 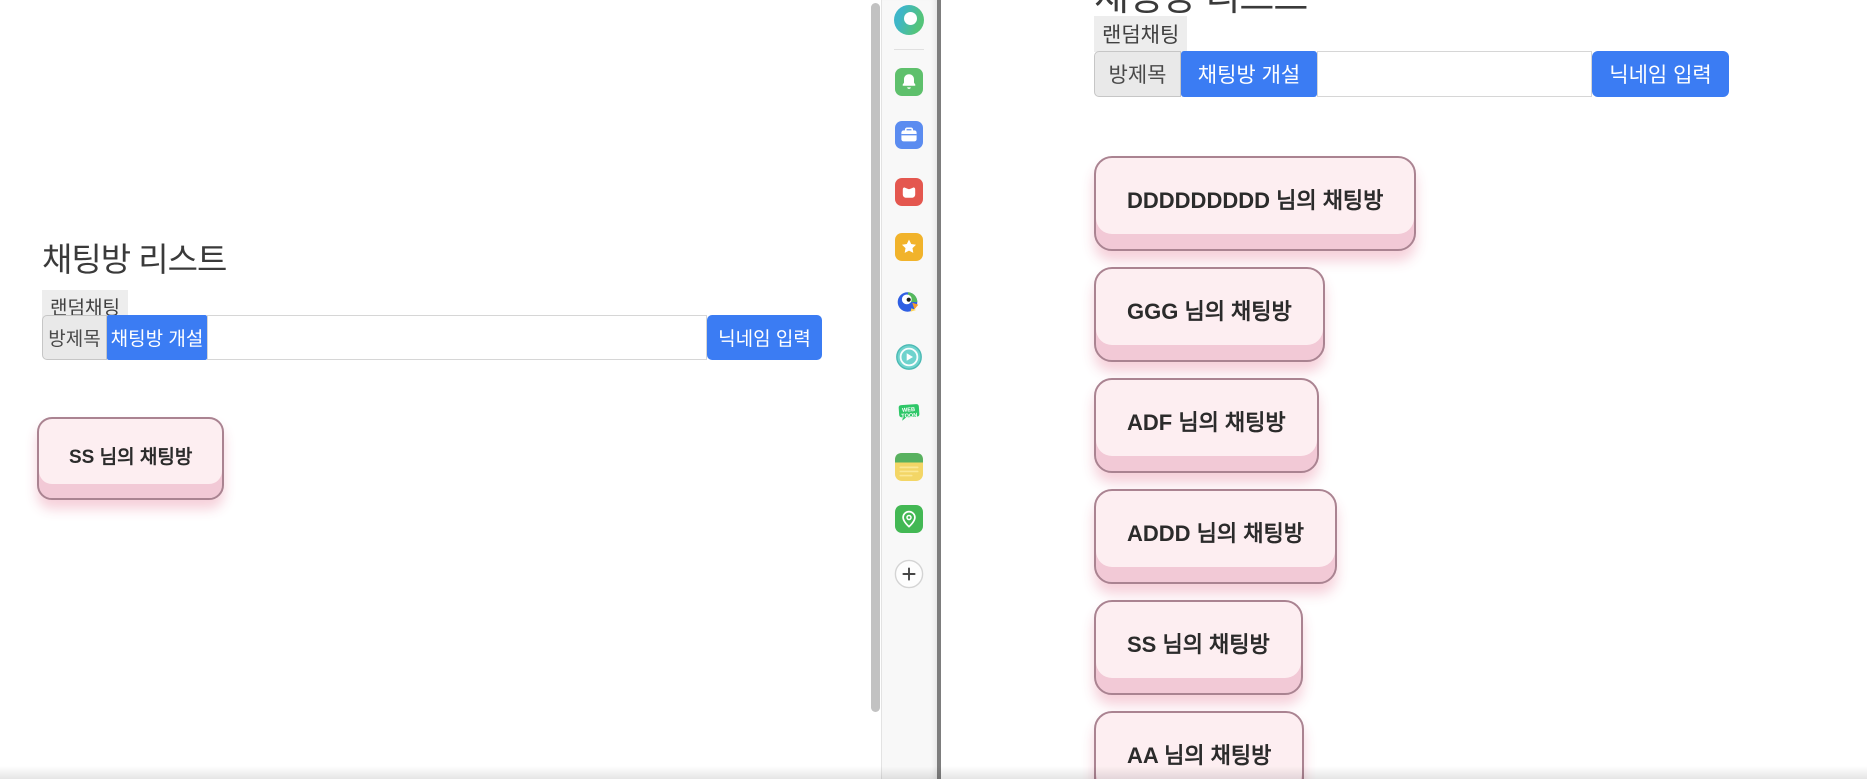 I want to click on webtoon-text-line2: TOON, so click(x=909, y=416).